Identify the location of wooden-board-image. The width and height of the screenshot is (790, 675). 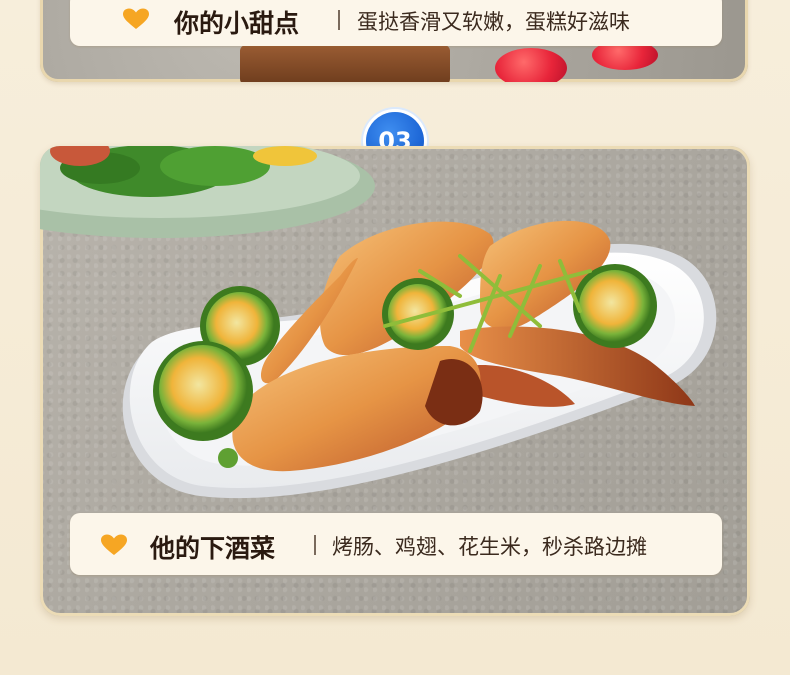
(345, 63).